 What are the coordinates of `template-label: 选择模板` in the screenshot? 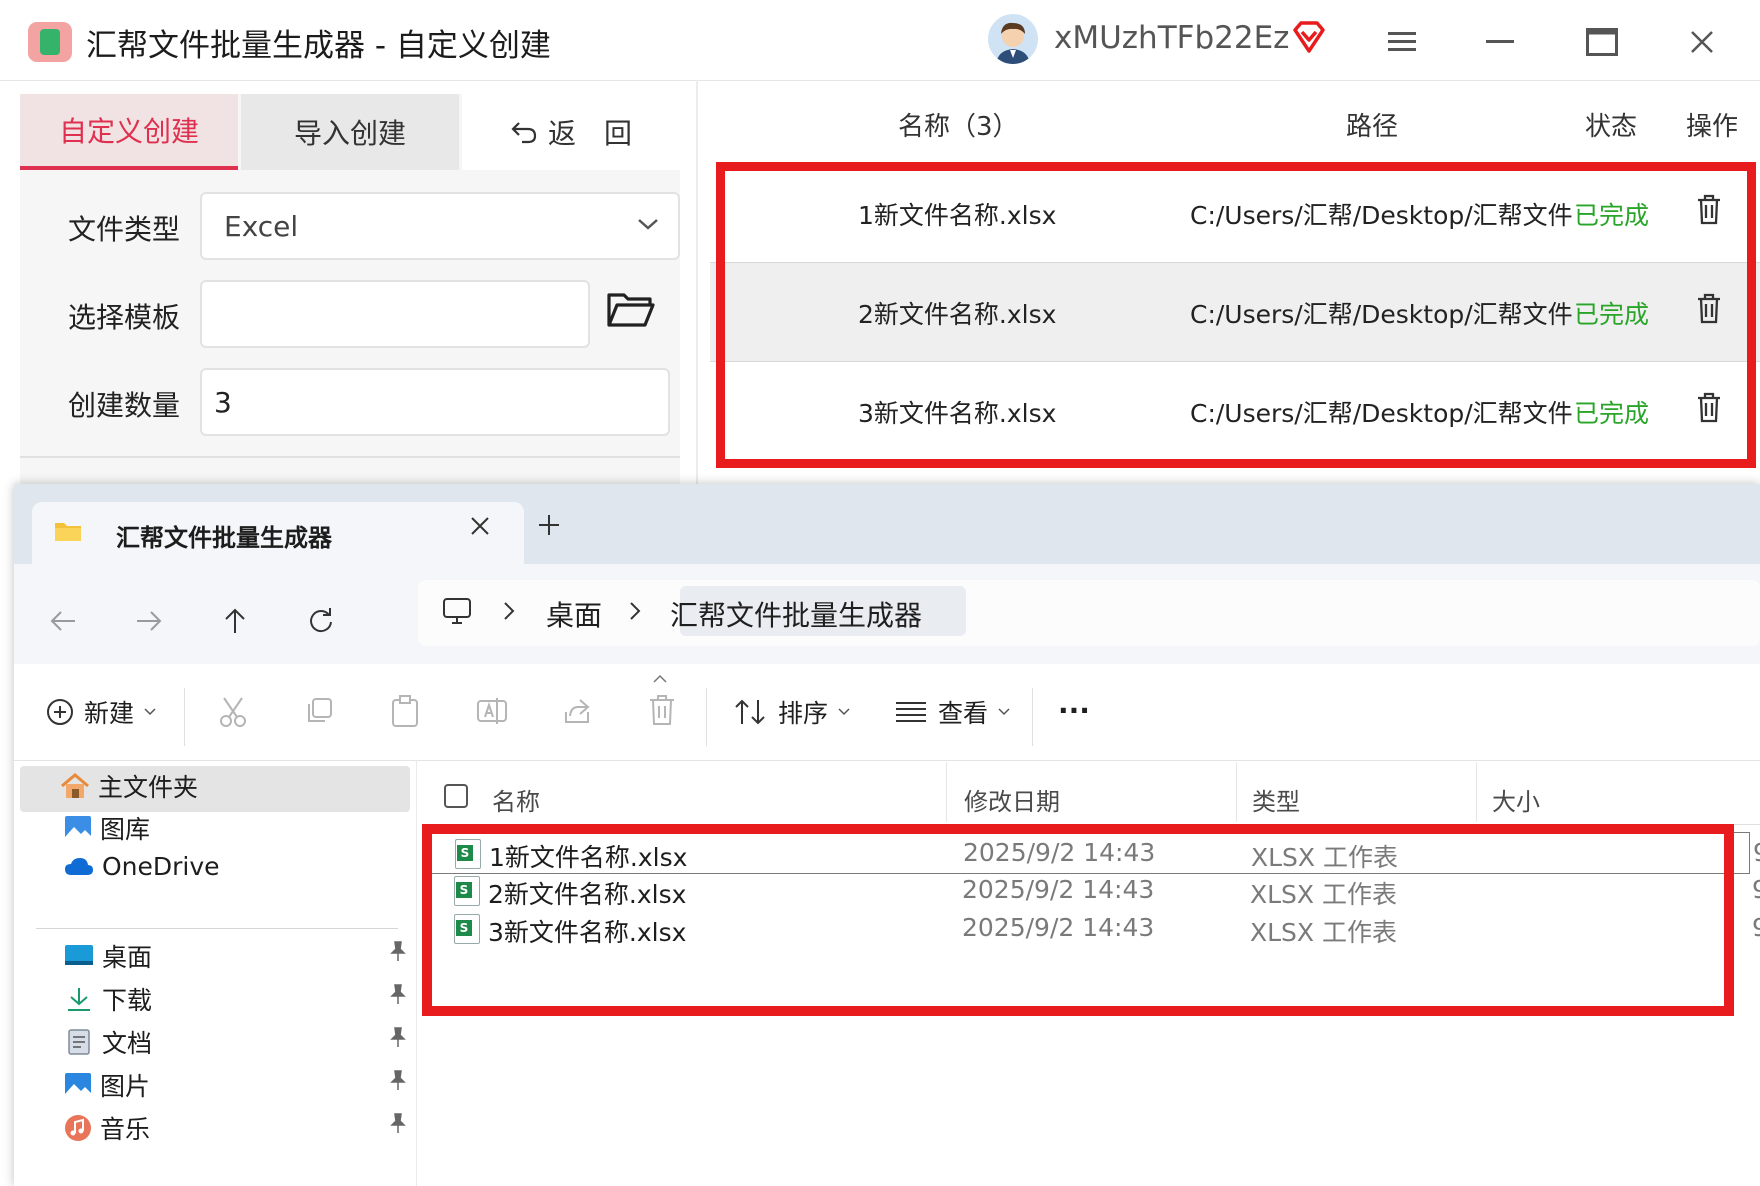 It's located at (124, 317).